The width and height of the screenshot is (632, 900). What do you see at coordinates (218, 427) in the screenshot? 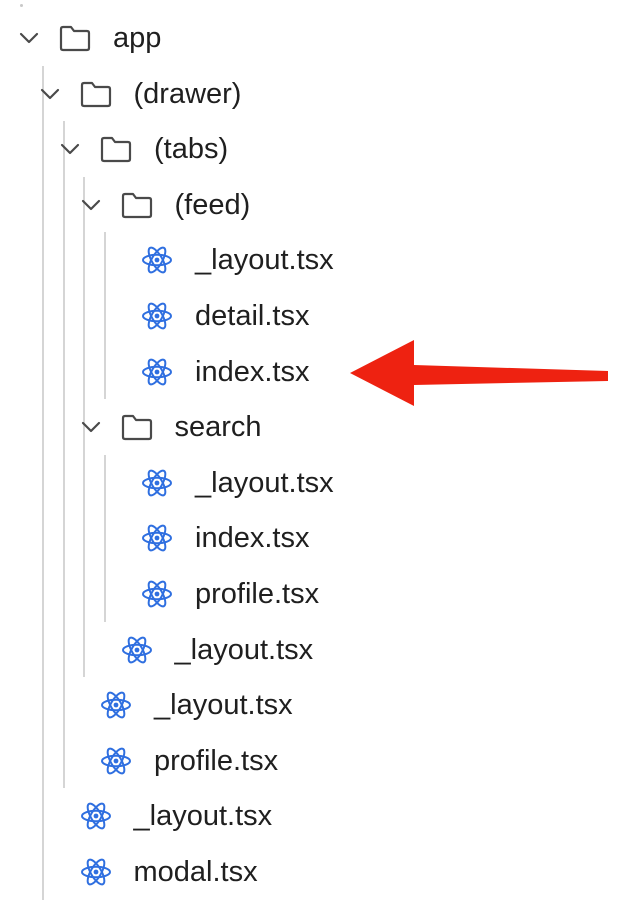
I see `tree-item-label: search` at bounding box center [218, 427].